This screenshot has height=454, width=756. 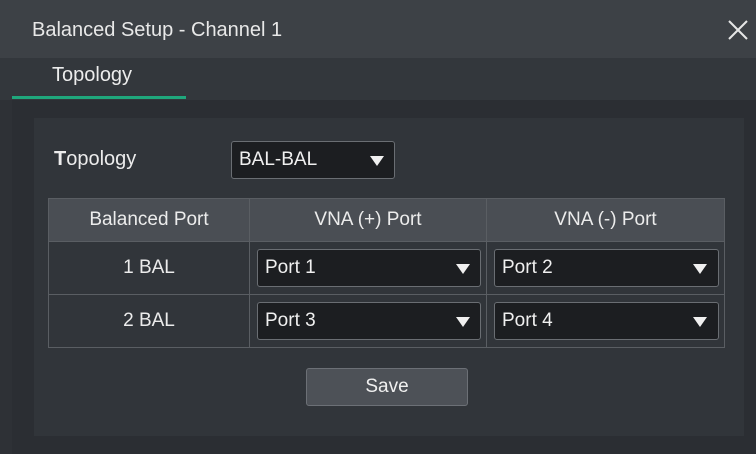 I want to click on close-icon, so click(x=738, y=30).